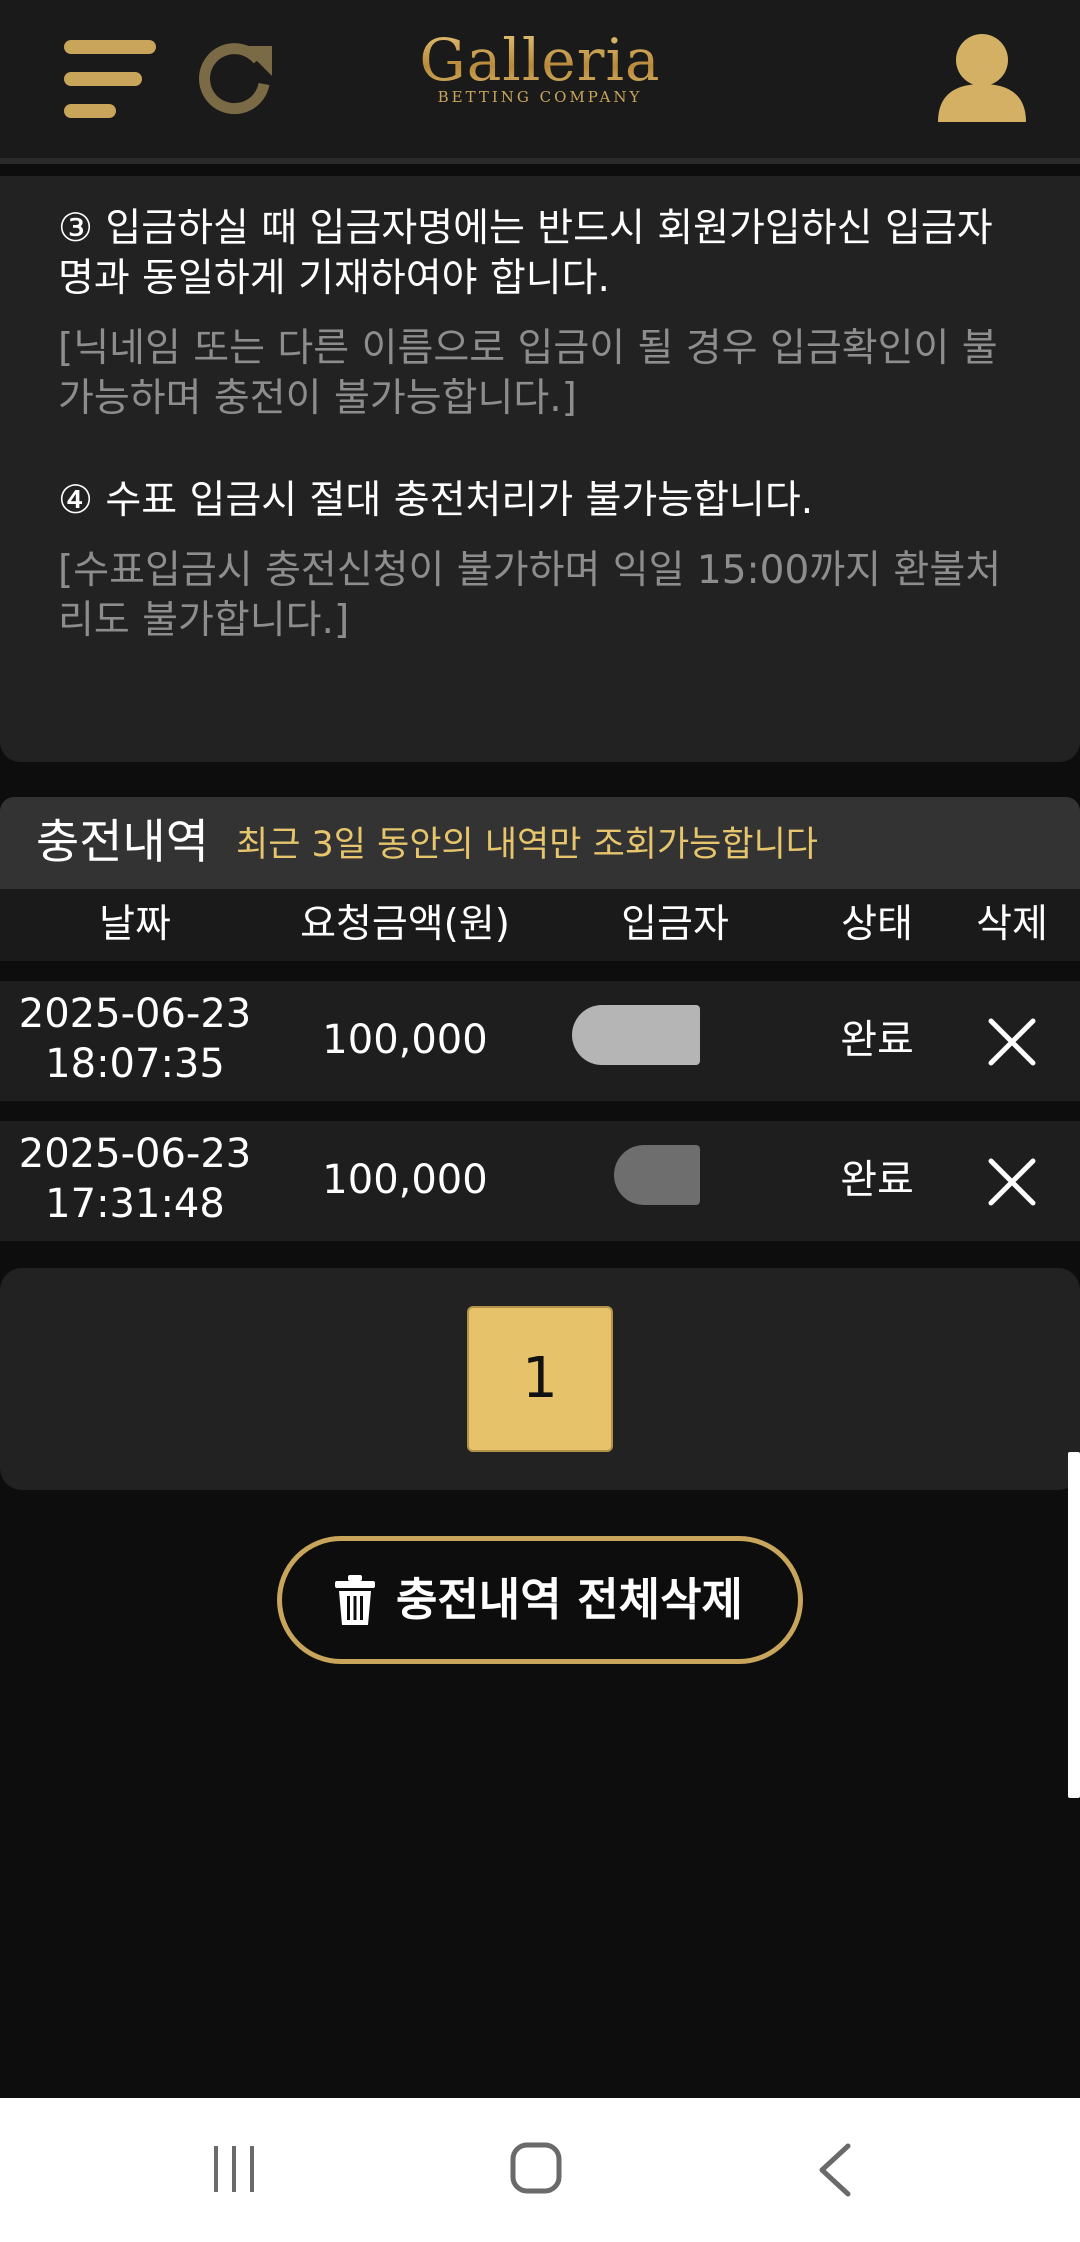 This screenshot has width=1080, height=2242. What do you see at coordinates (405, 924) in the screenshot?
I see `column-amount: 요청금액(원)` at bounding box center [405, 924].